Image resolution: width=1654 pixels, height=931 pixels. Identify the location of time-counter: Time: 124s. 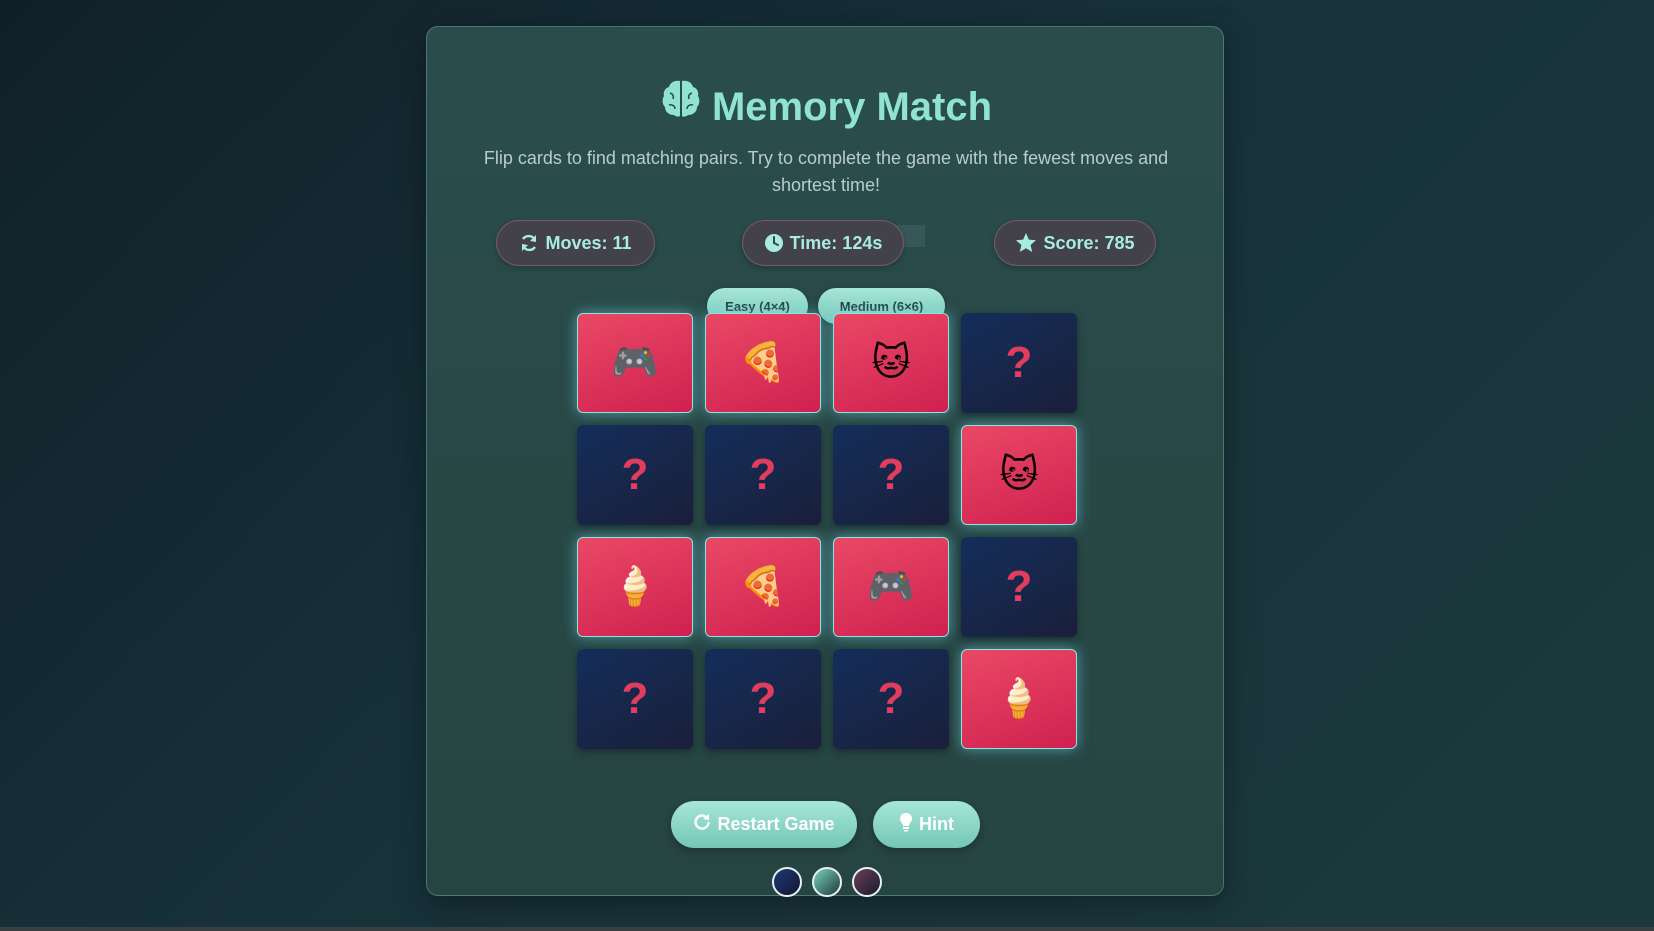
(823, 243).